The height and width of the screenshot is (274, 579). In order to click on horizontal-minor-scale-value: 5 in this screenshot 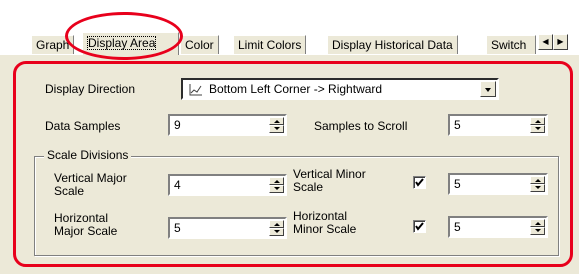, I will do `click(457, 227)`.